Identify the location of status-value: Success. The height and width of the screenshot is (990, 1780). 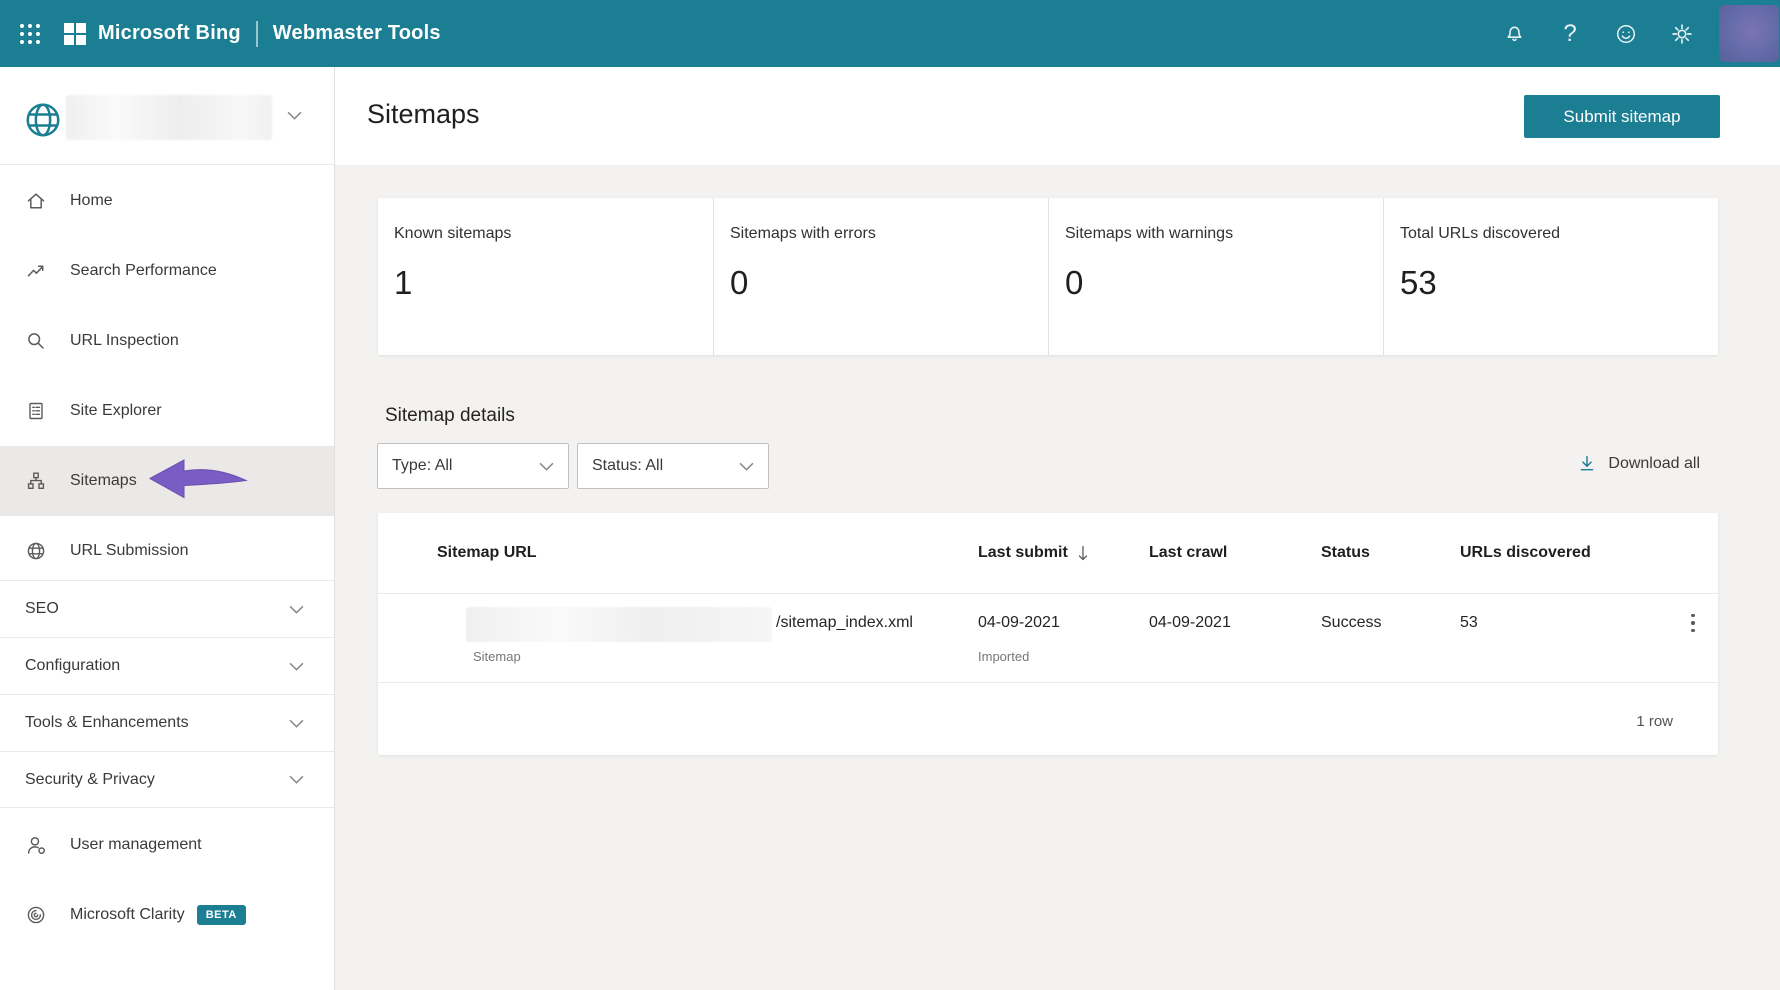
(1351, 622).